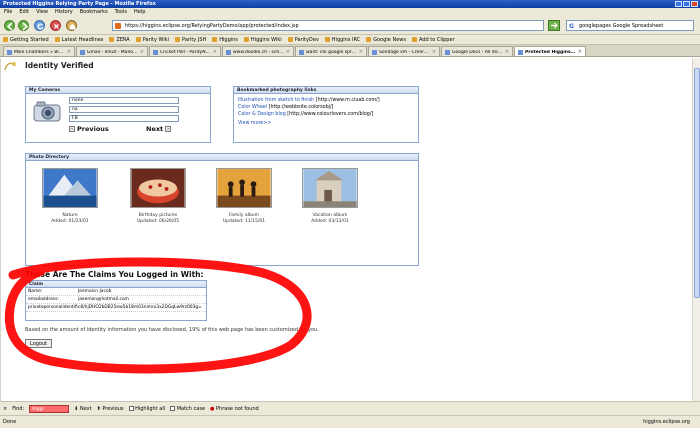 The height and width of the screenshot is (428, 700). I want to click on home-button, so click(71, 25).